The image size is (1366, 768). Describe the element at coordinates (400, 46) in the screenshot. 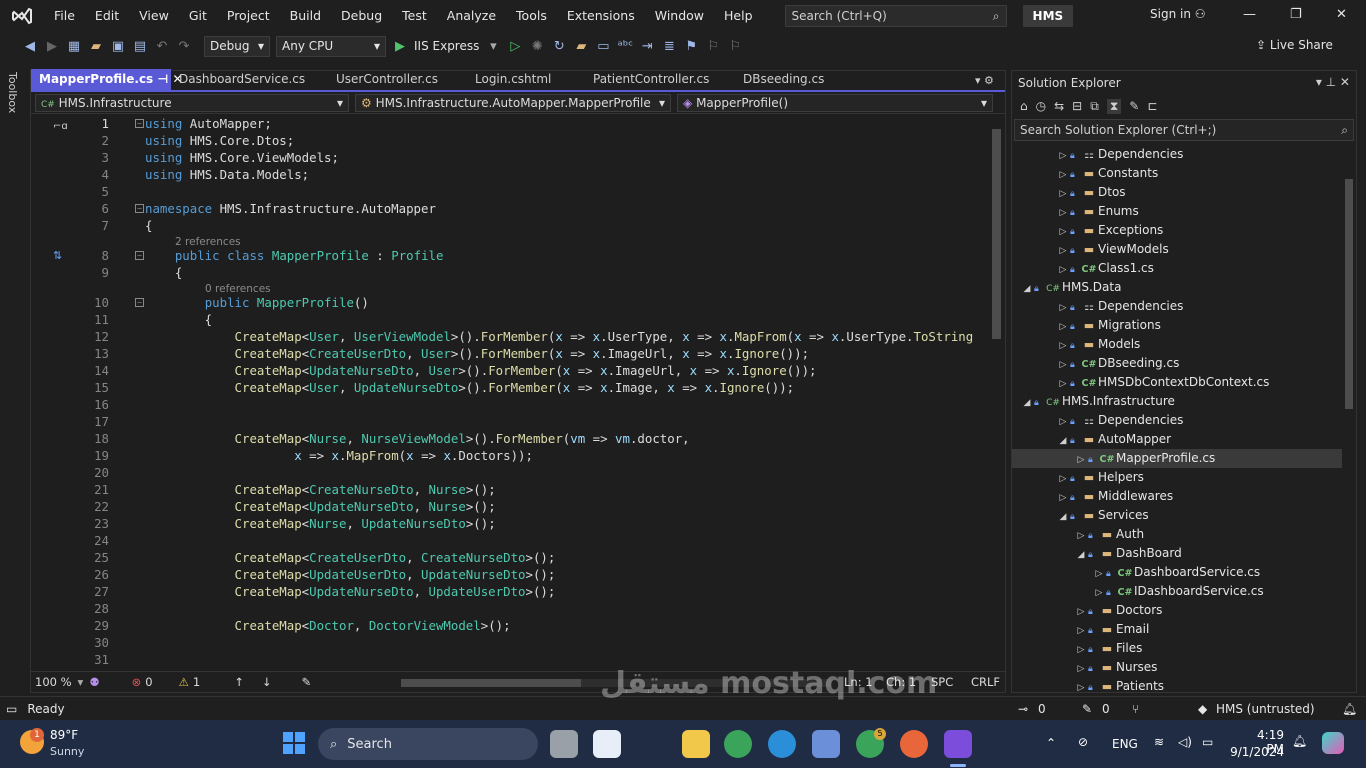

I see `start-debugging-icon: ▶` at that location.